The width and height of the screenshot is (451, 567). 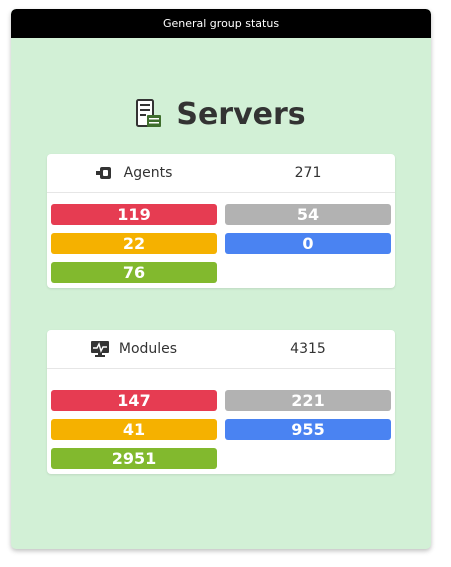 I want to click on modules-normal-badge: 2951, so click(x=134, y=458).